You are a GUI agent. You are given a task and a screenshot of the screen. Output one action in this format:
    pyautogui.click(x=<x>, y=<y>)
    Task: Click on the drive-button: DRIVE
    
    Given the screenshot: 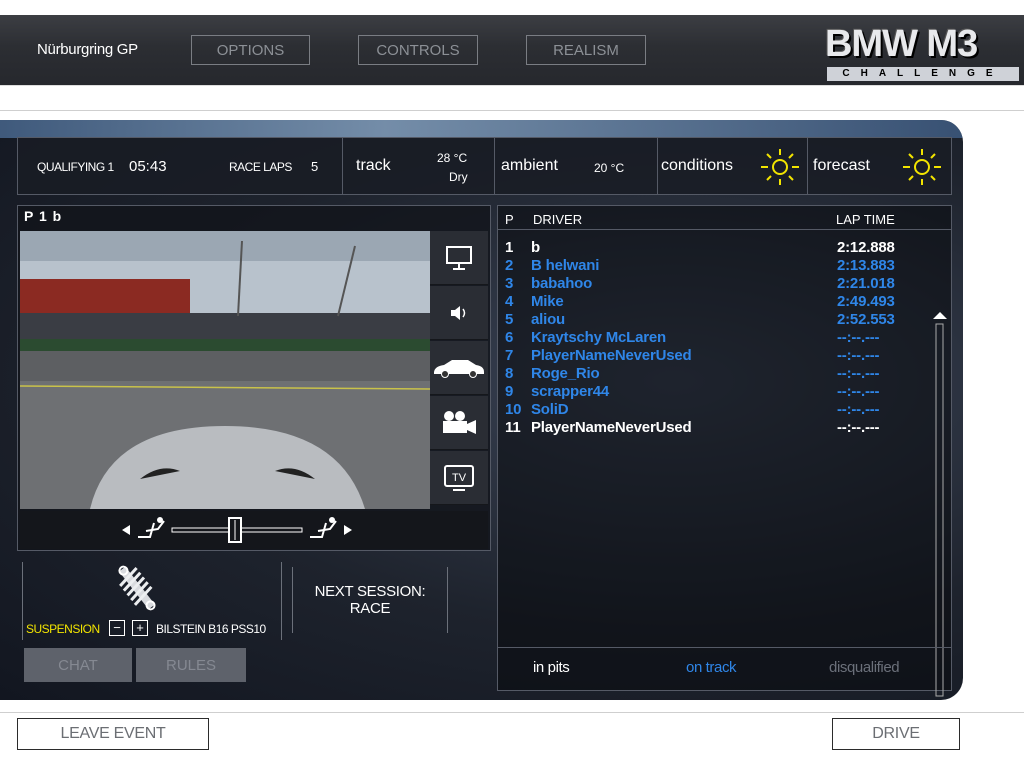 What is the action you would take?
    pyautogui.click(x=896, y=734)
    